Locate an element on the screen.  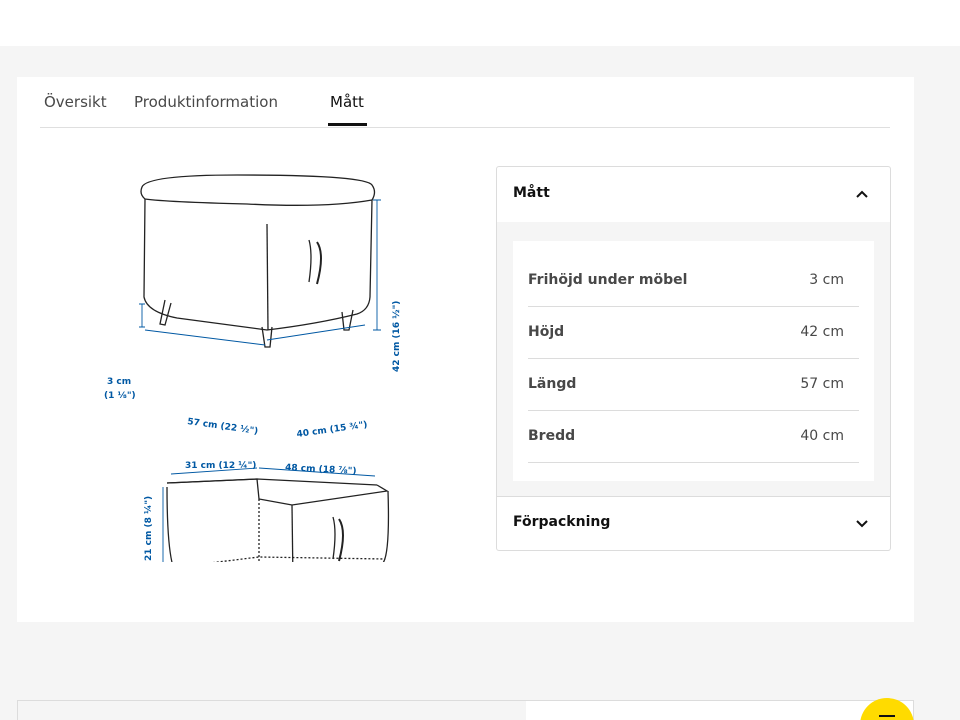
tab-bar: Översikt Produktinformation Mått is located at coordinates (465, 102).